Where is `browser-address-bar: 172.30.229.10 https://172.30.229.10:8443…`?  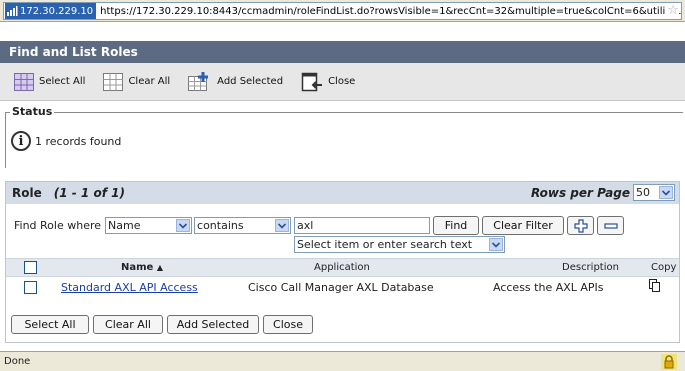
browser-address-bar: 172.30.229.10 https://172.30.229.10:8443… is located at coordinates (342, 11).